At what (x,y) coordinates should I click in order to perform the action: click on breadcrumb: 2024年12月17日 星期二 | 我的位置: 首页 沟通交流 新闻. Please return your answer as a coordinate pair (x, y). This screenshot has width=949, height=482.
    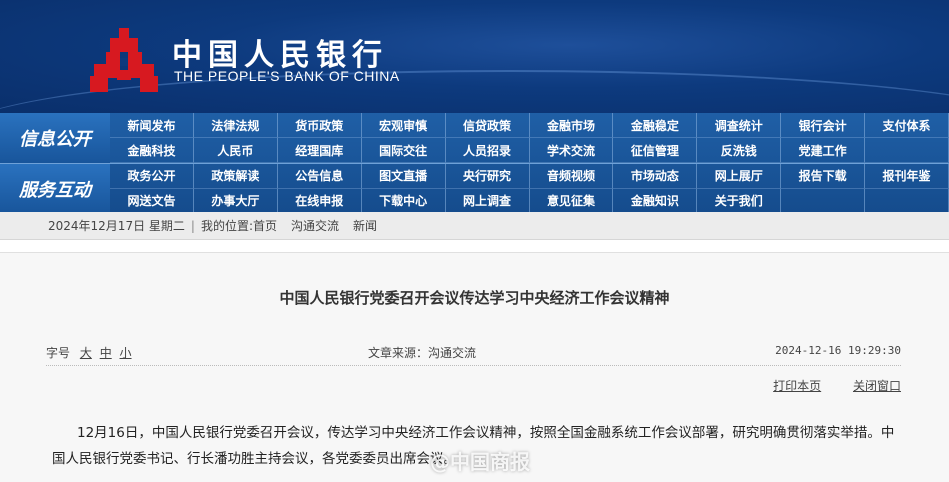
    Looking at the image, I should click on (474, 226).